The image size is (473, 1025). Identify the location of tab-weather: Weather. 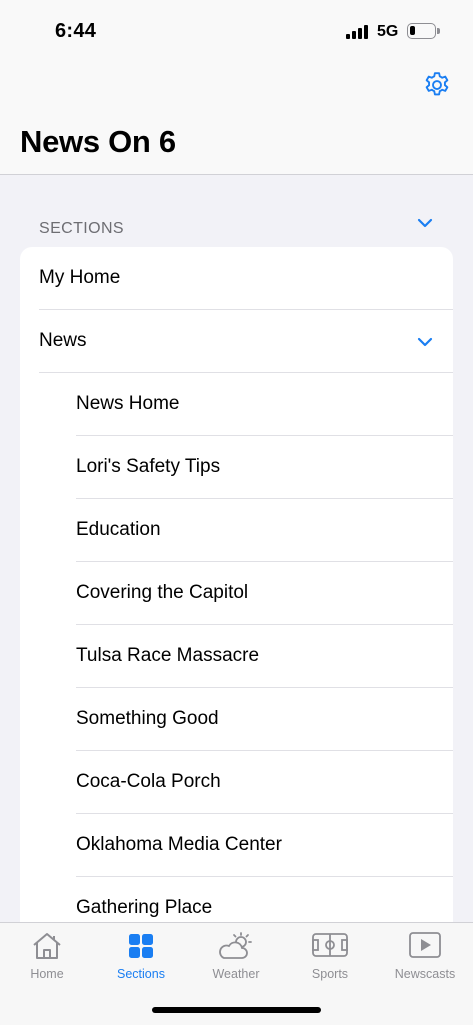
(236, 958).